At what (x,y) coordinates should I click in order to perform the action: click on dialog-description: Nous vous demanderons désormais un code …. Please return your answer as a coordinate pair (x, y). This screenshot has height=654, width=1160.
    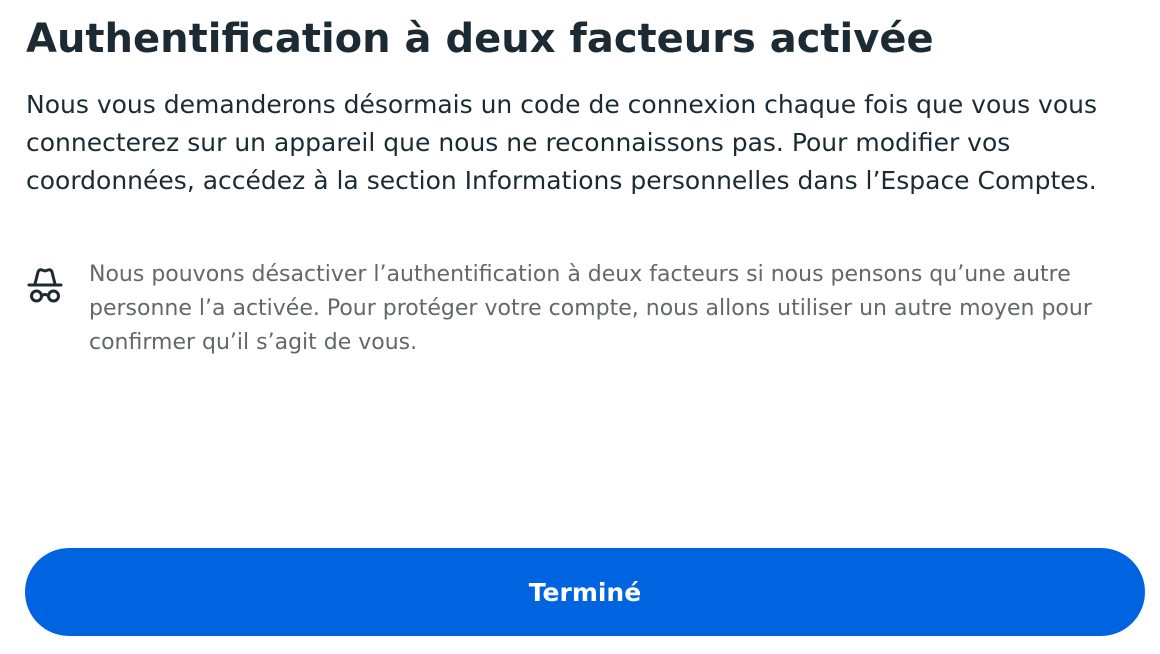
    Looking at the image, I should click on (562, 142).